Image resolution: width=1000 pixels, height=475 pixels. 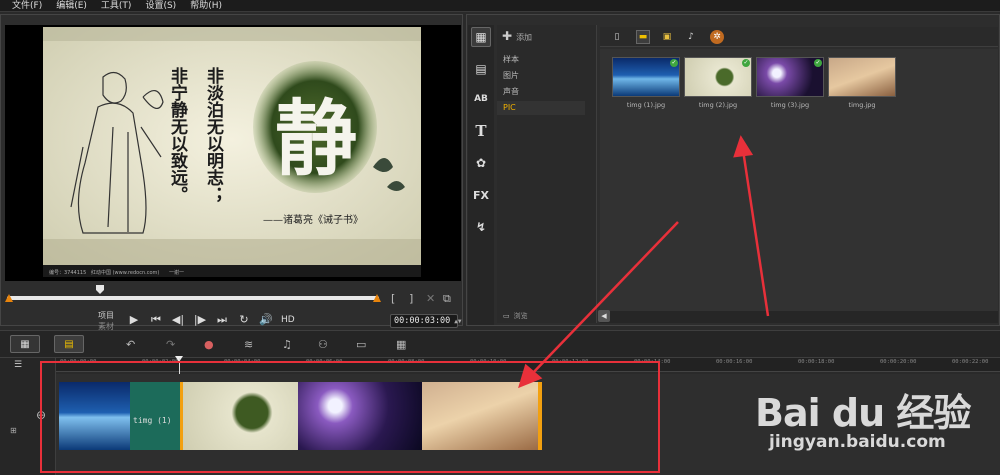 What do you see at coordinates (209, 344) in the screenshot?
I see `record-capture-icon: ●` at bounding box center [209, 344].